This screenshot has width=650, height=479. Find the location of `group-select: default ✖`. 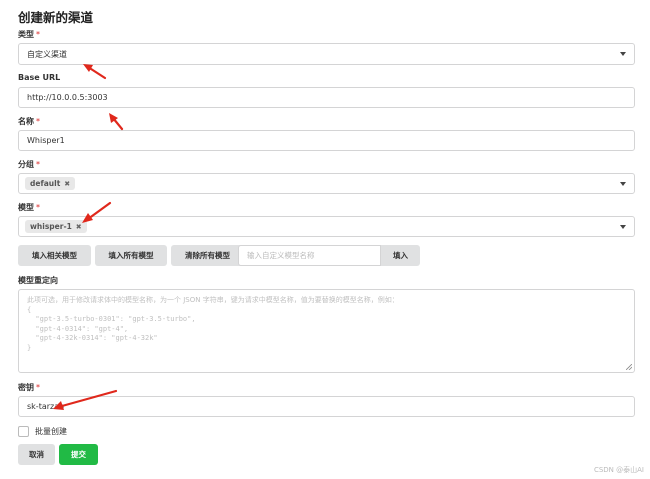

group-select: default ✖ is located at coordinates (326, 183).